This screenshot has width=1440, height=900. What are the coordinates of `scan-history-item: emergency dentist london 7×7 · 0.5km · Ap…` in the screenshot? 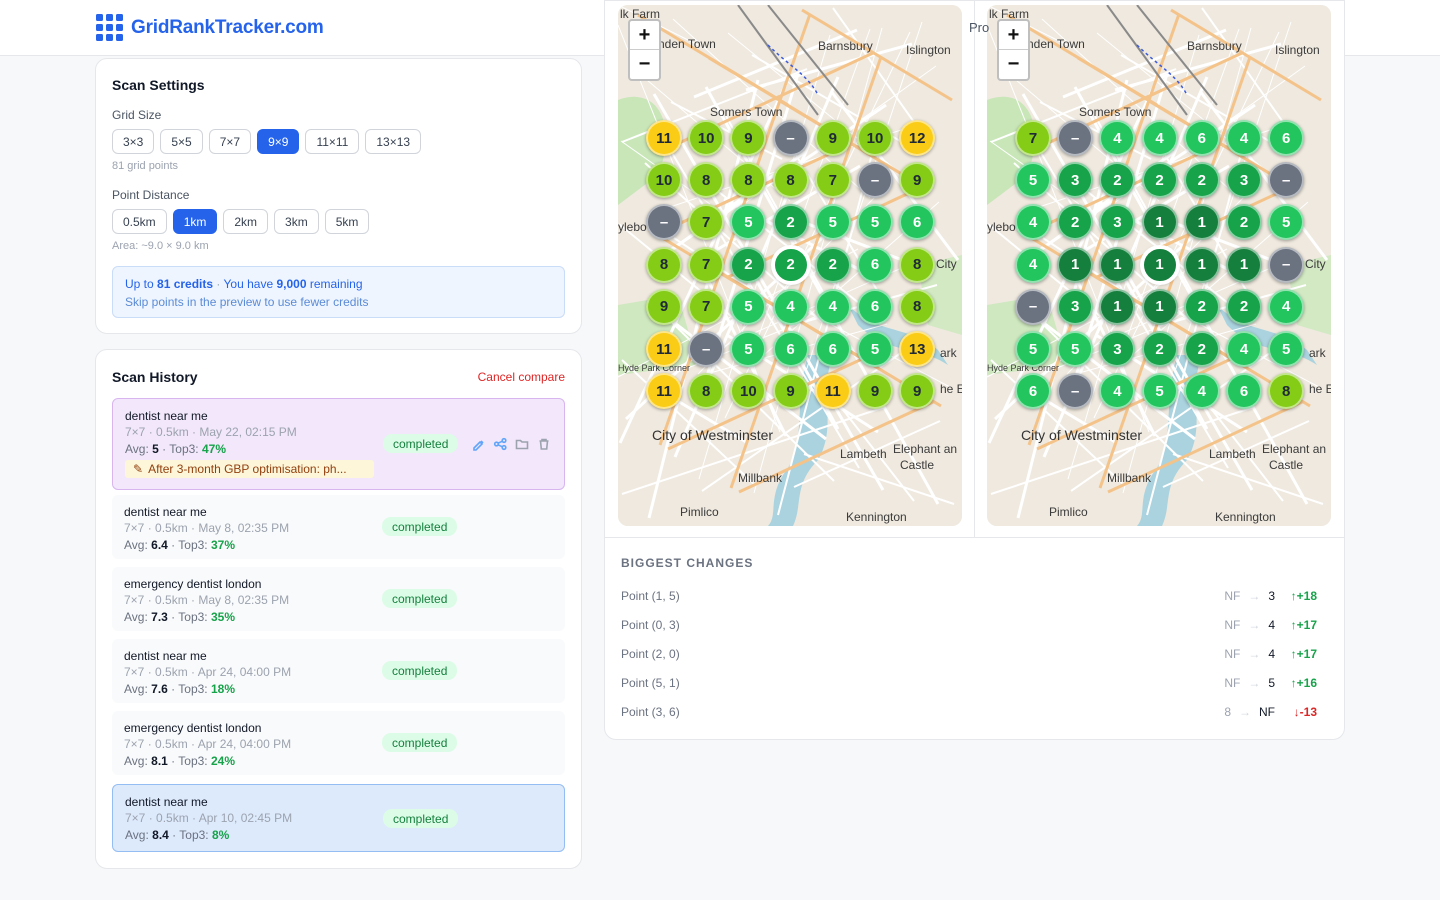 It's located at (338, 743).